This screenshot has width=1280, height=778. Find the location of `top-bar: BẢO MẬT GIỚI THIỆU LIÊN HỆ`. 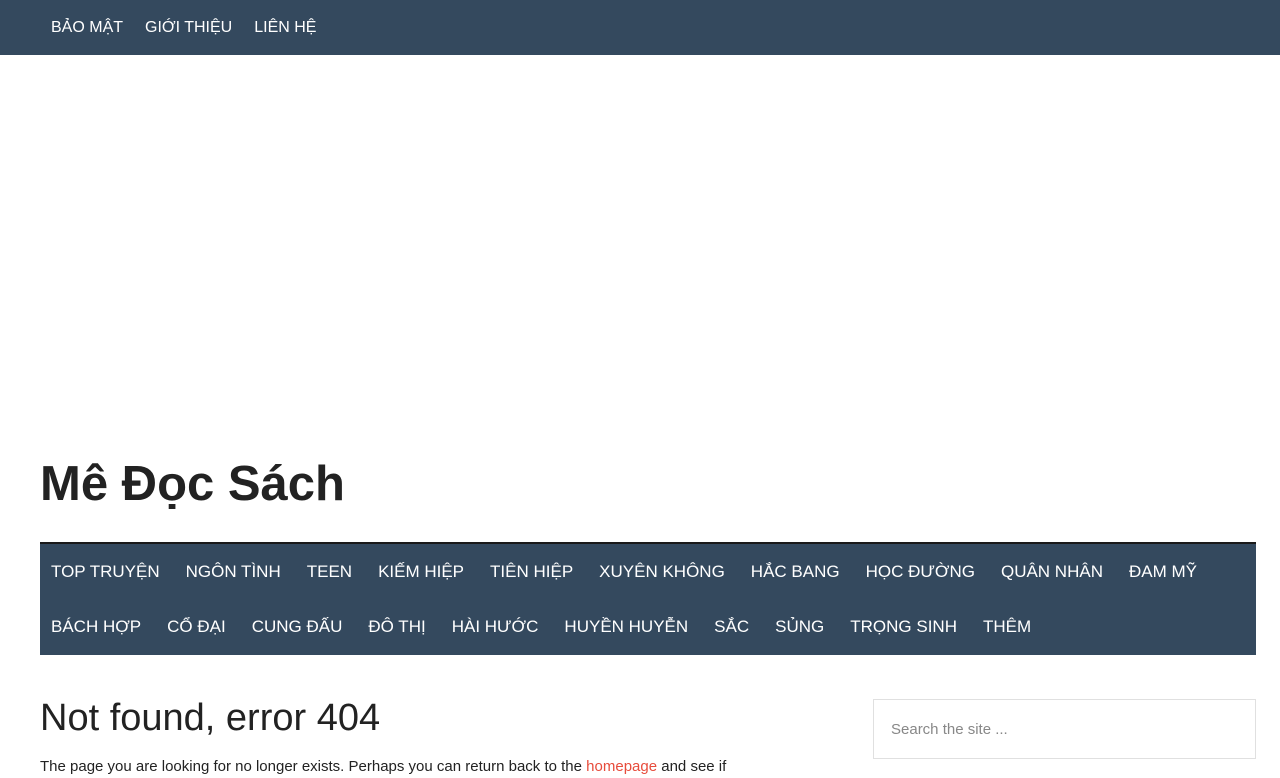

top-bar: BẢO MẬT GIỚI THIỆU LIÊN HỆ is located at coordinates (640, 27).